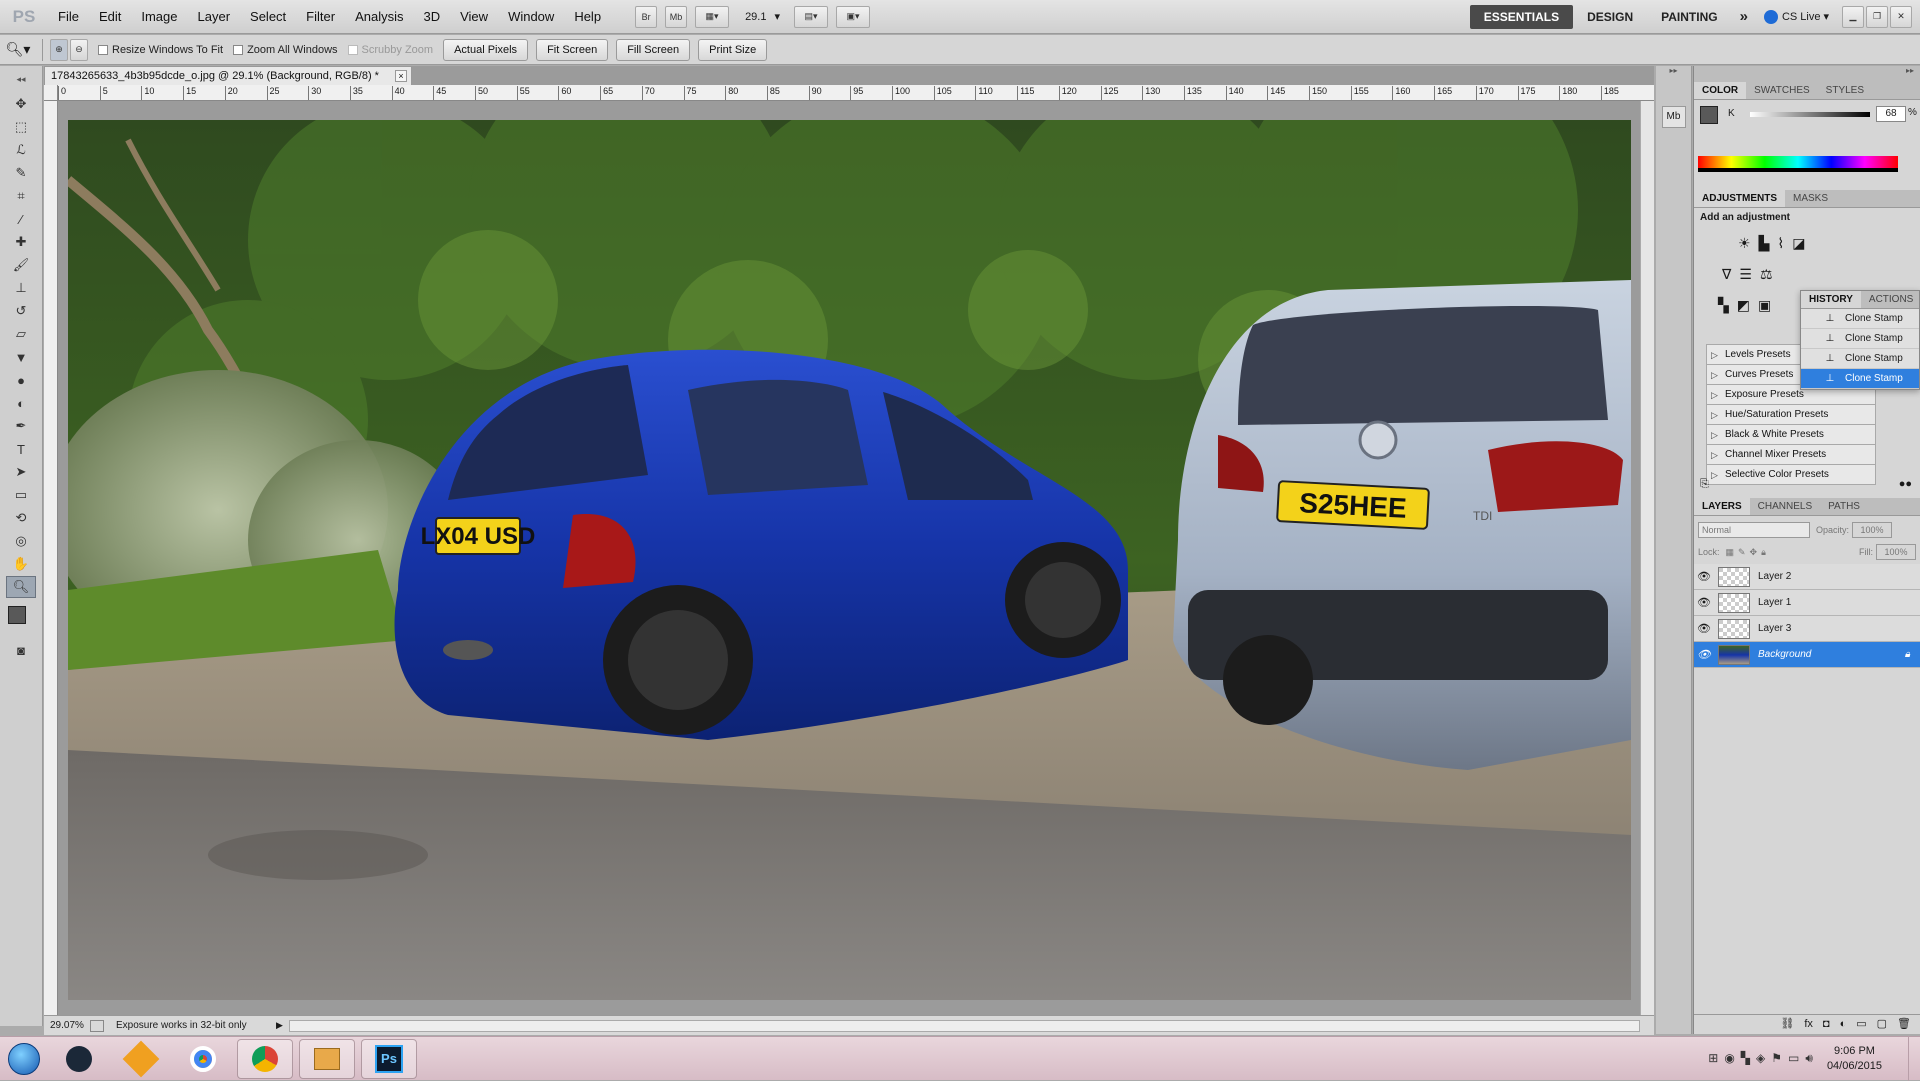 The width and height of the screenshot is (1920, 1081). I want to click on tab-swatches: SWATCHES, so click(1782, 90).